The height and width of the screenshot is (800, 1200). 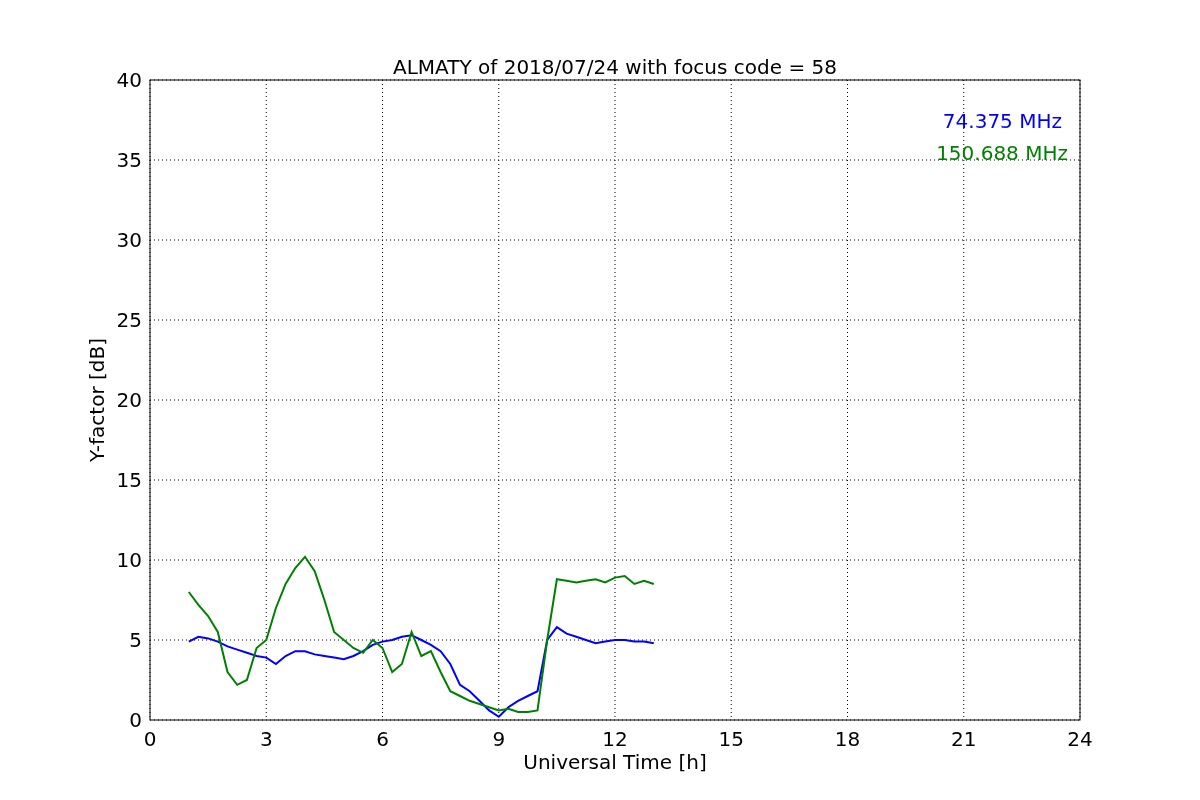 What do you see at coordinates (847, 739) in the screenshot?
I see `x-tick-label: 18` at bounding box center [847, 739].